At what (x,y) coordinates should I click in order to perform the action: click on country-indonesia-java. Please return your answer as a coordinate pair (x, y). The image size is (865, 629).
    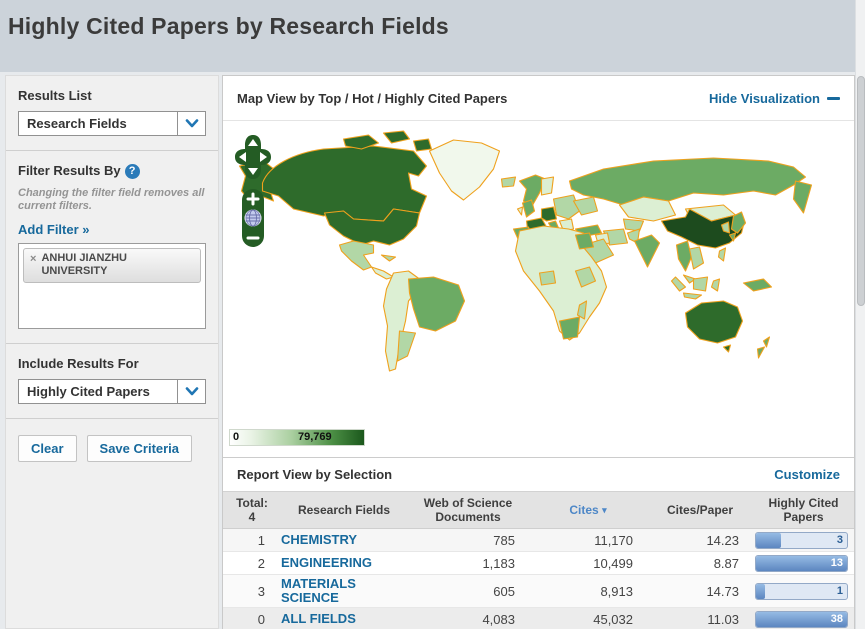
    Looking at the image, I should click on (692, 296).